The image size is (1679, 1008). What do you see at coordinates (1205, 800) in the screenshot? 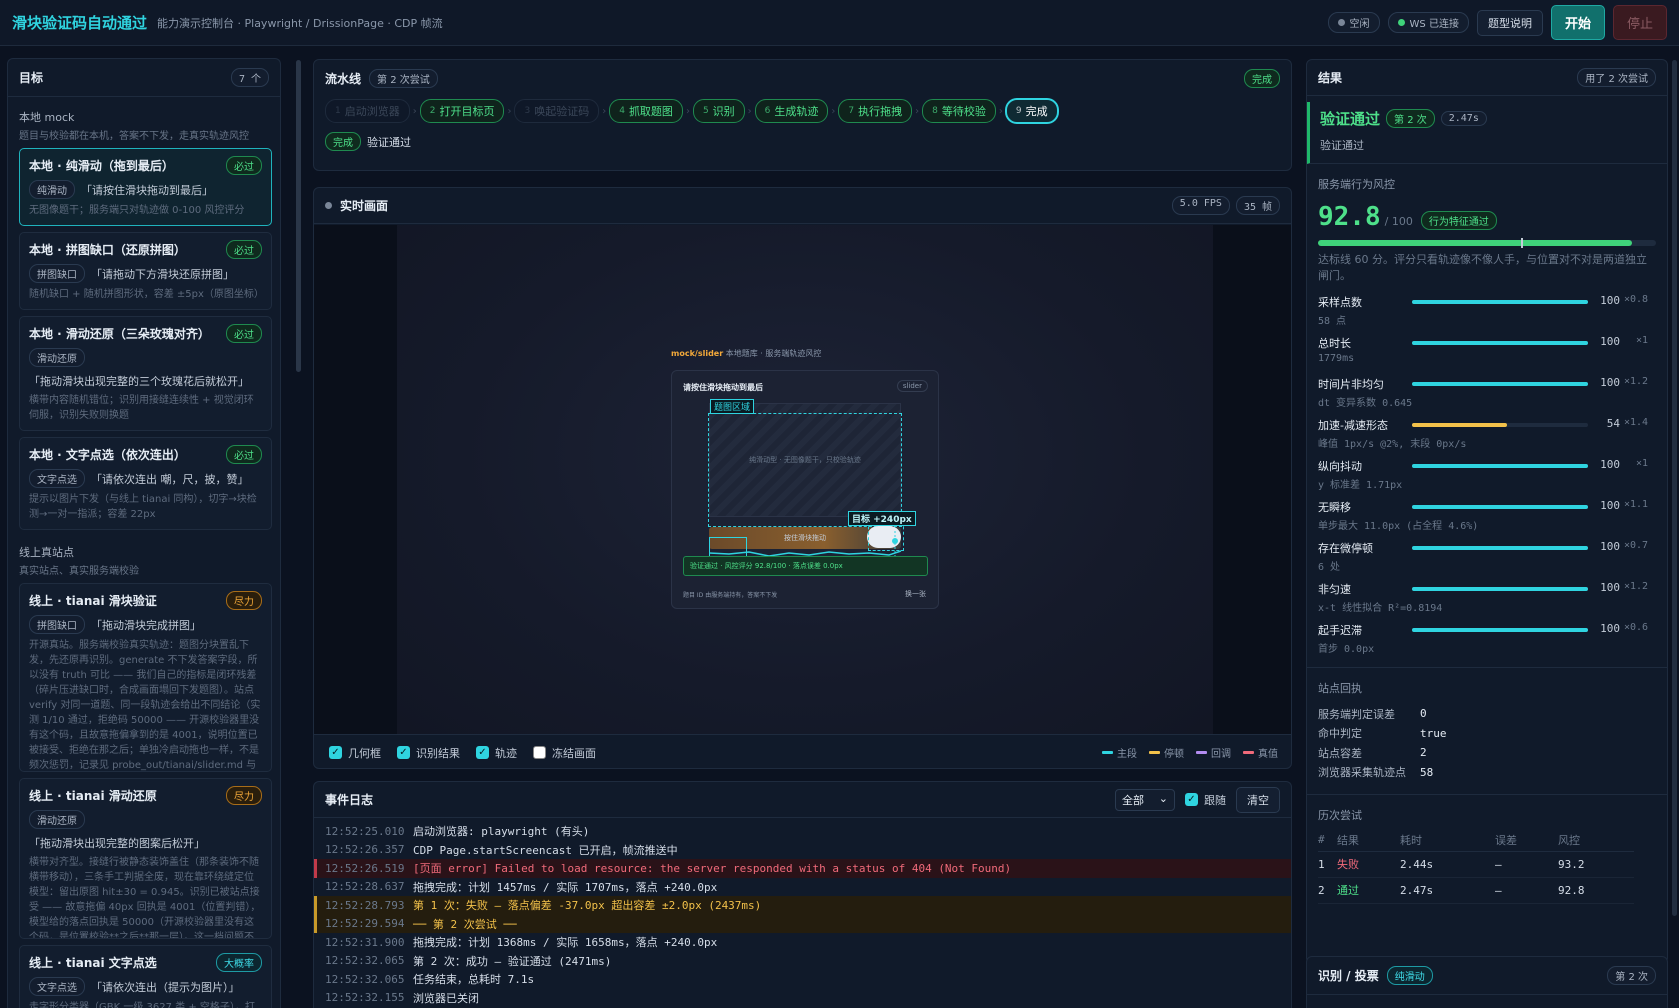
I see `follow-checkbox: ✓ 跟随` at bounding box center [1205, 800].